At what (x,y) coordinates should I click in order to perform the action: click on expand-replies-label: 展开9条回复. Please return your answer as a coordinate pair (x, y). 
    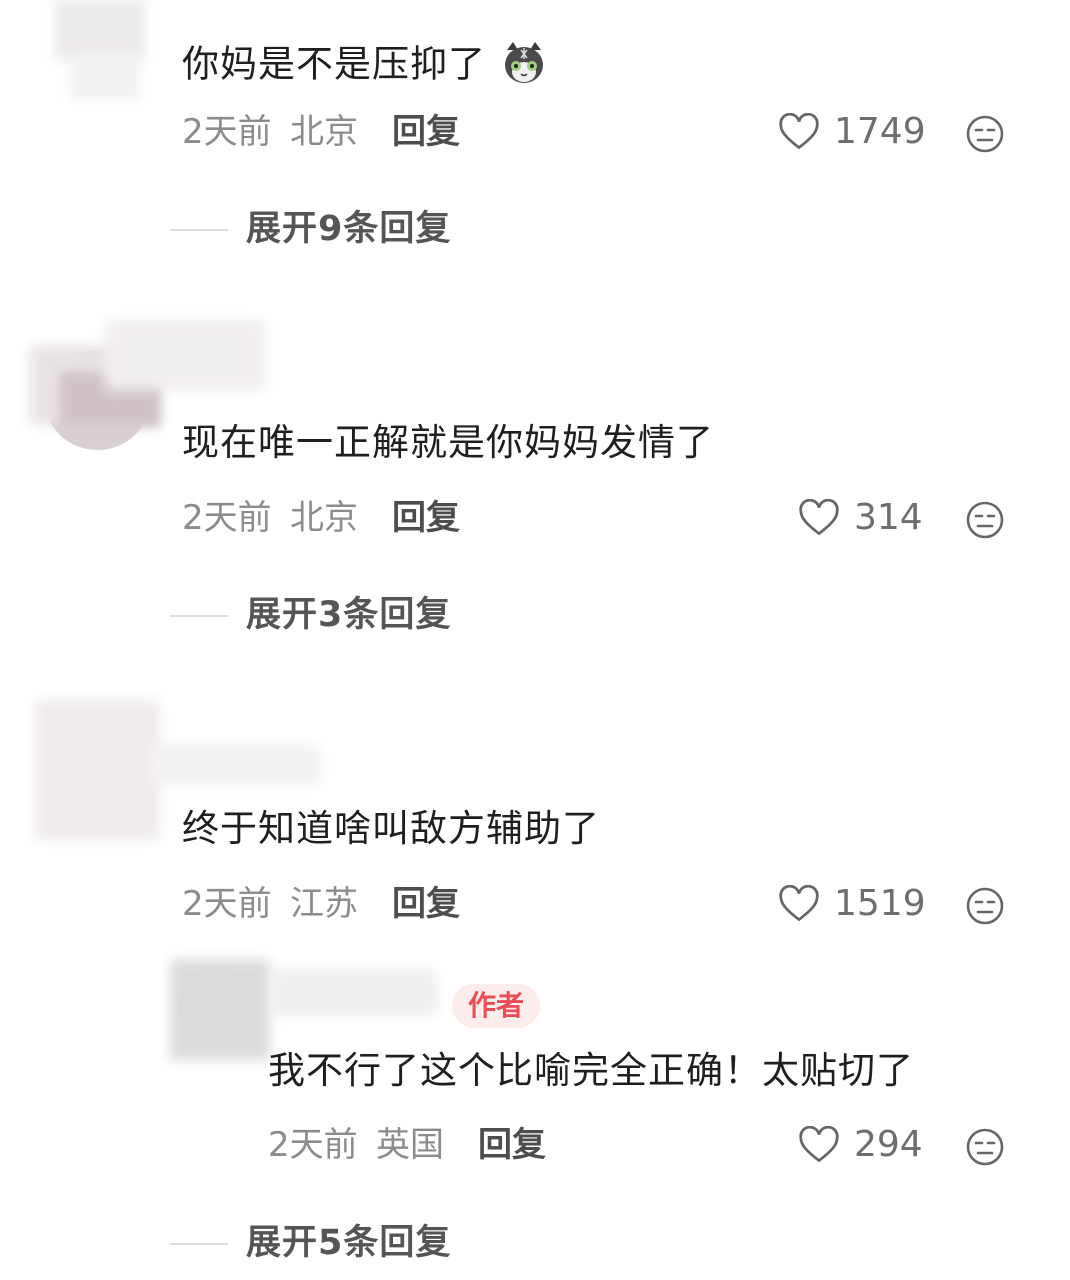
    Looking at the image, I should click on (349, 229).